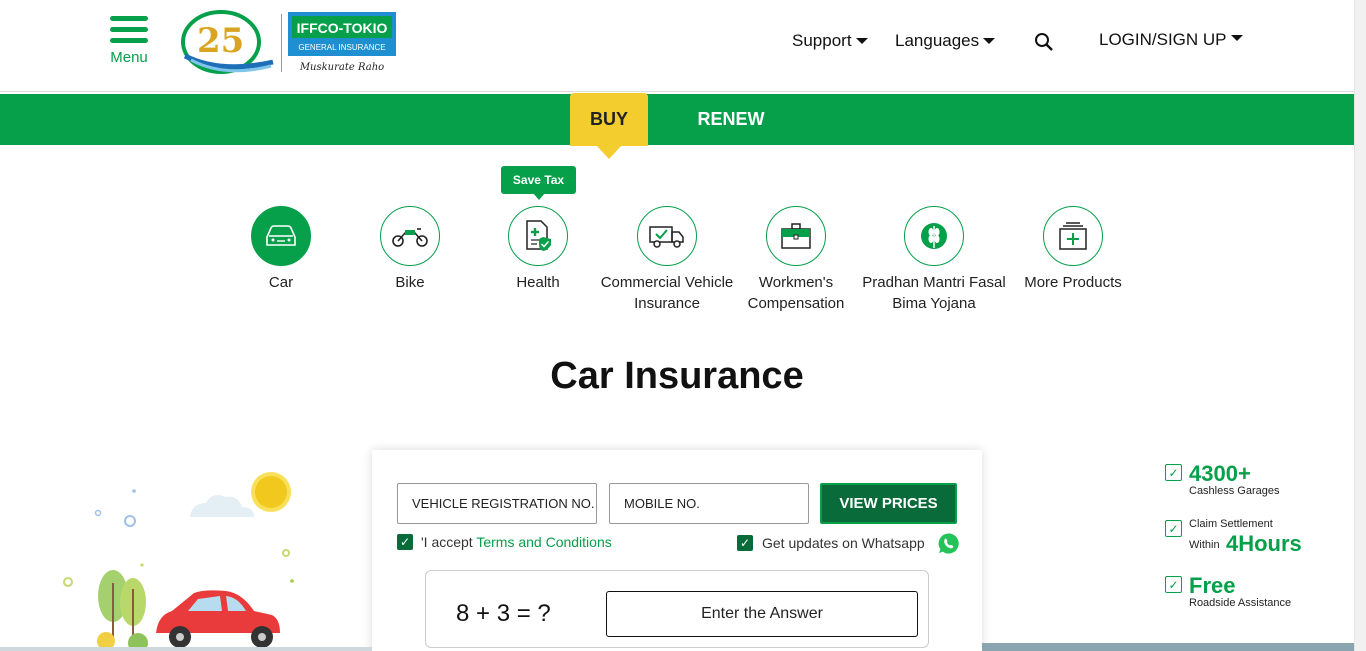  I want to click on health-icon, so click(538, 236).